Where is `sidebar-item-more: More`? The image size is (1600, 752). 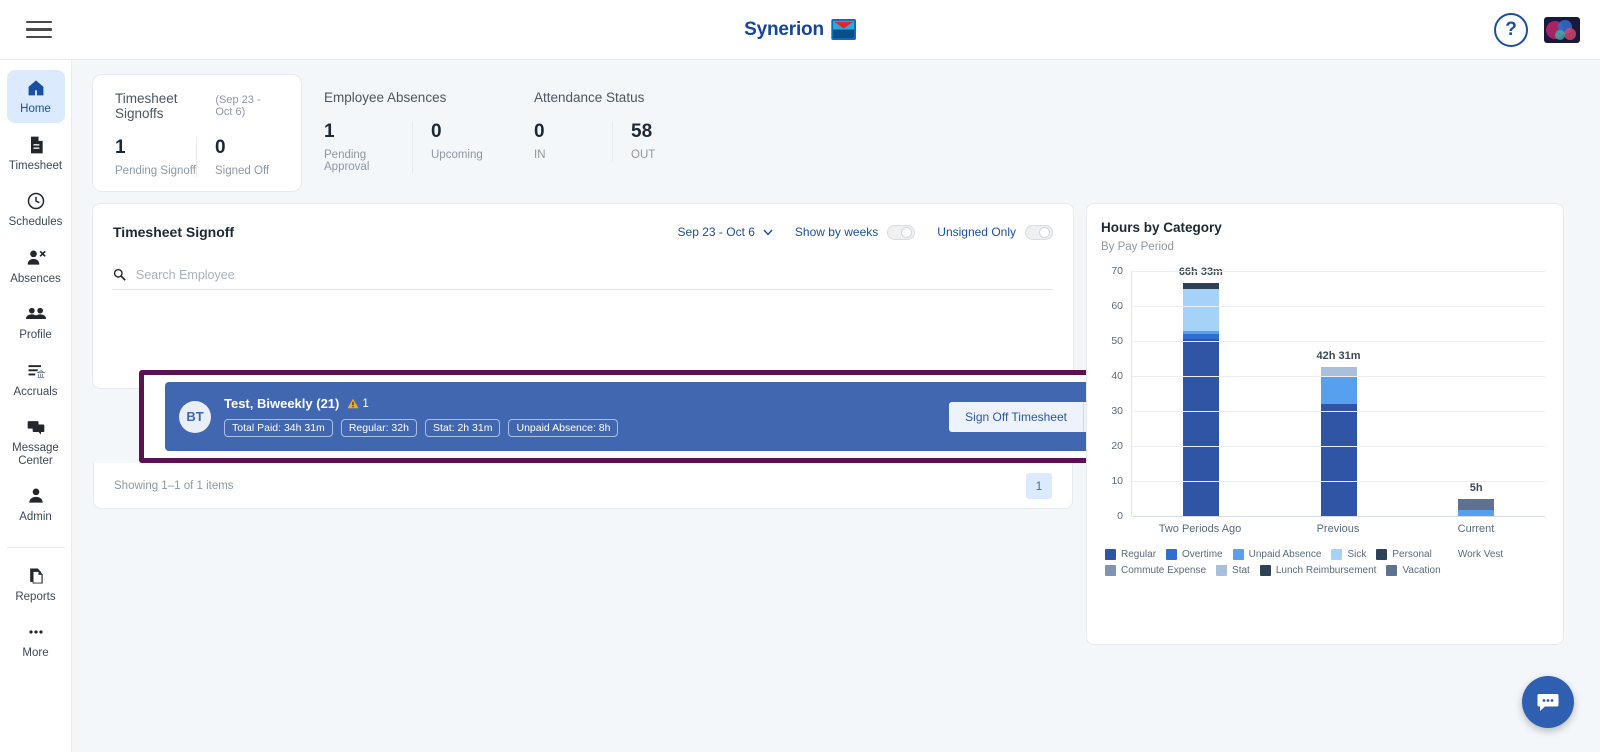 sidebar-item-more: More is located at coordinates (36, 640).